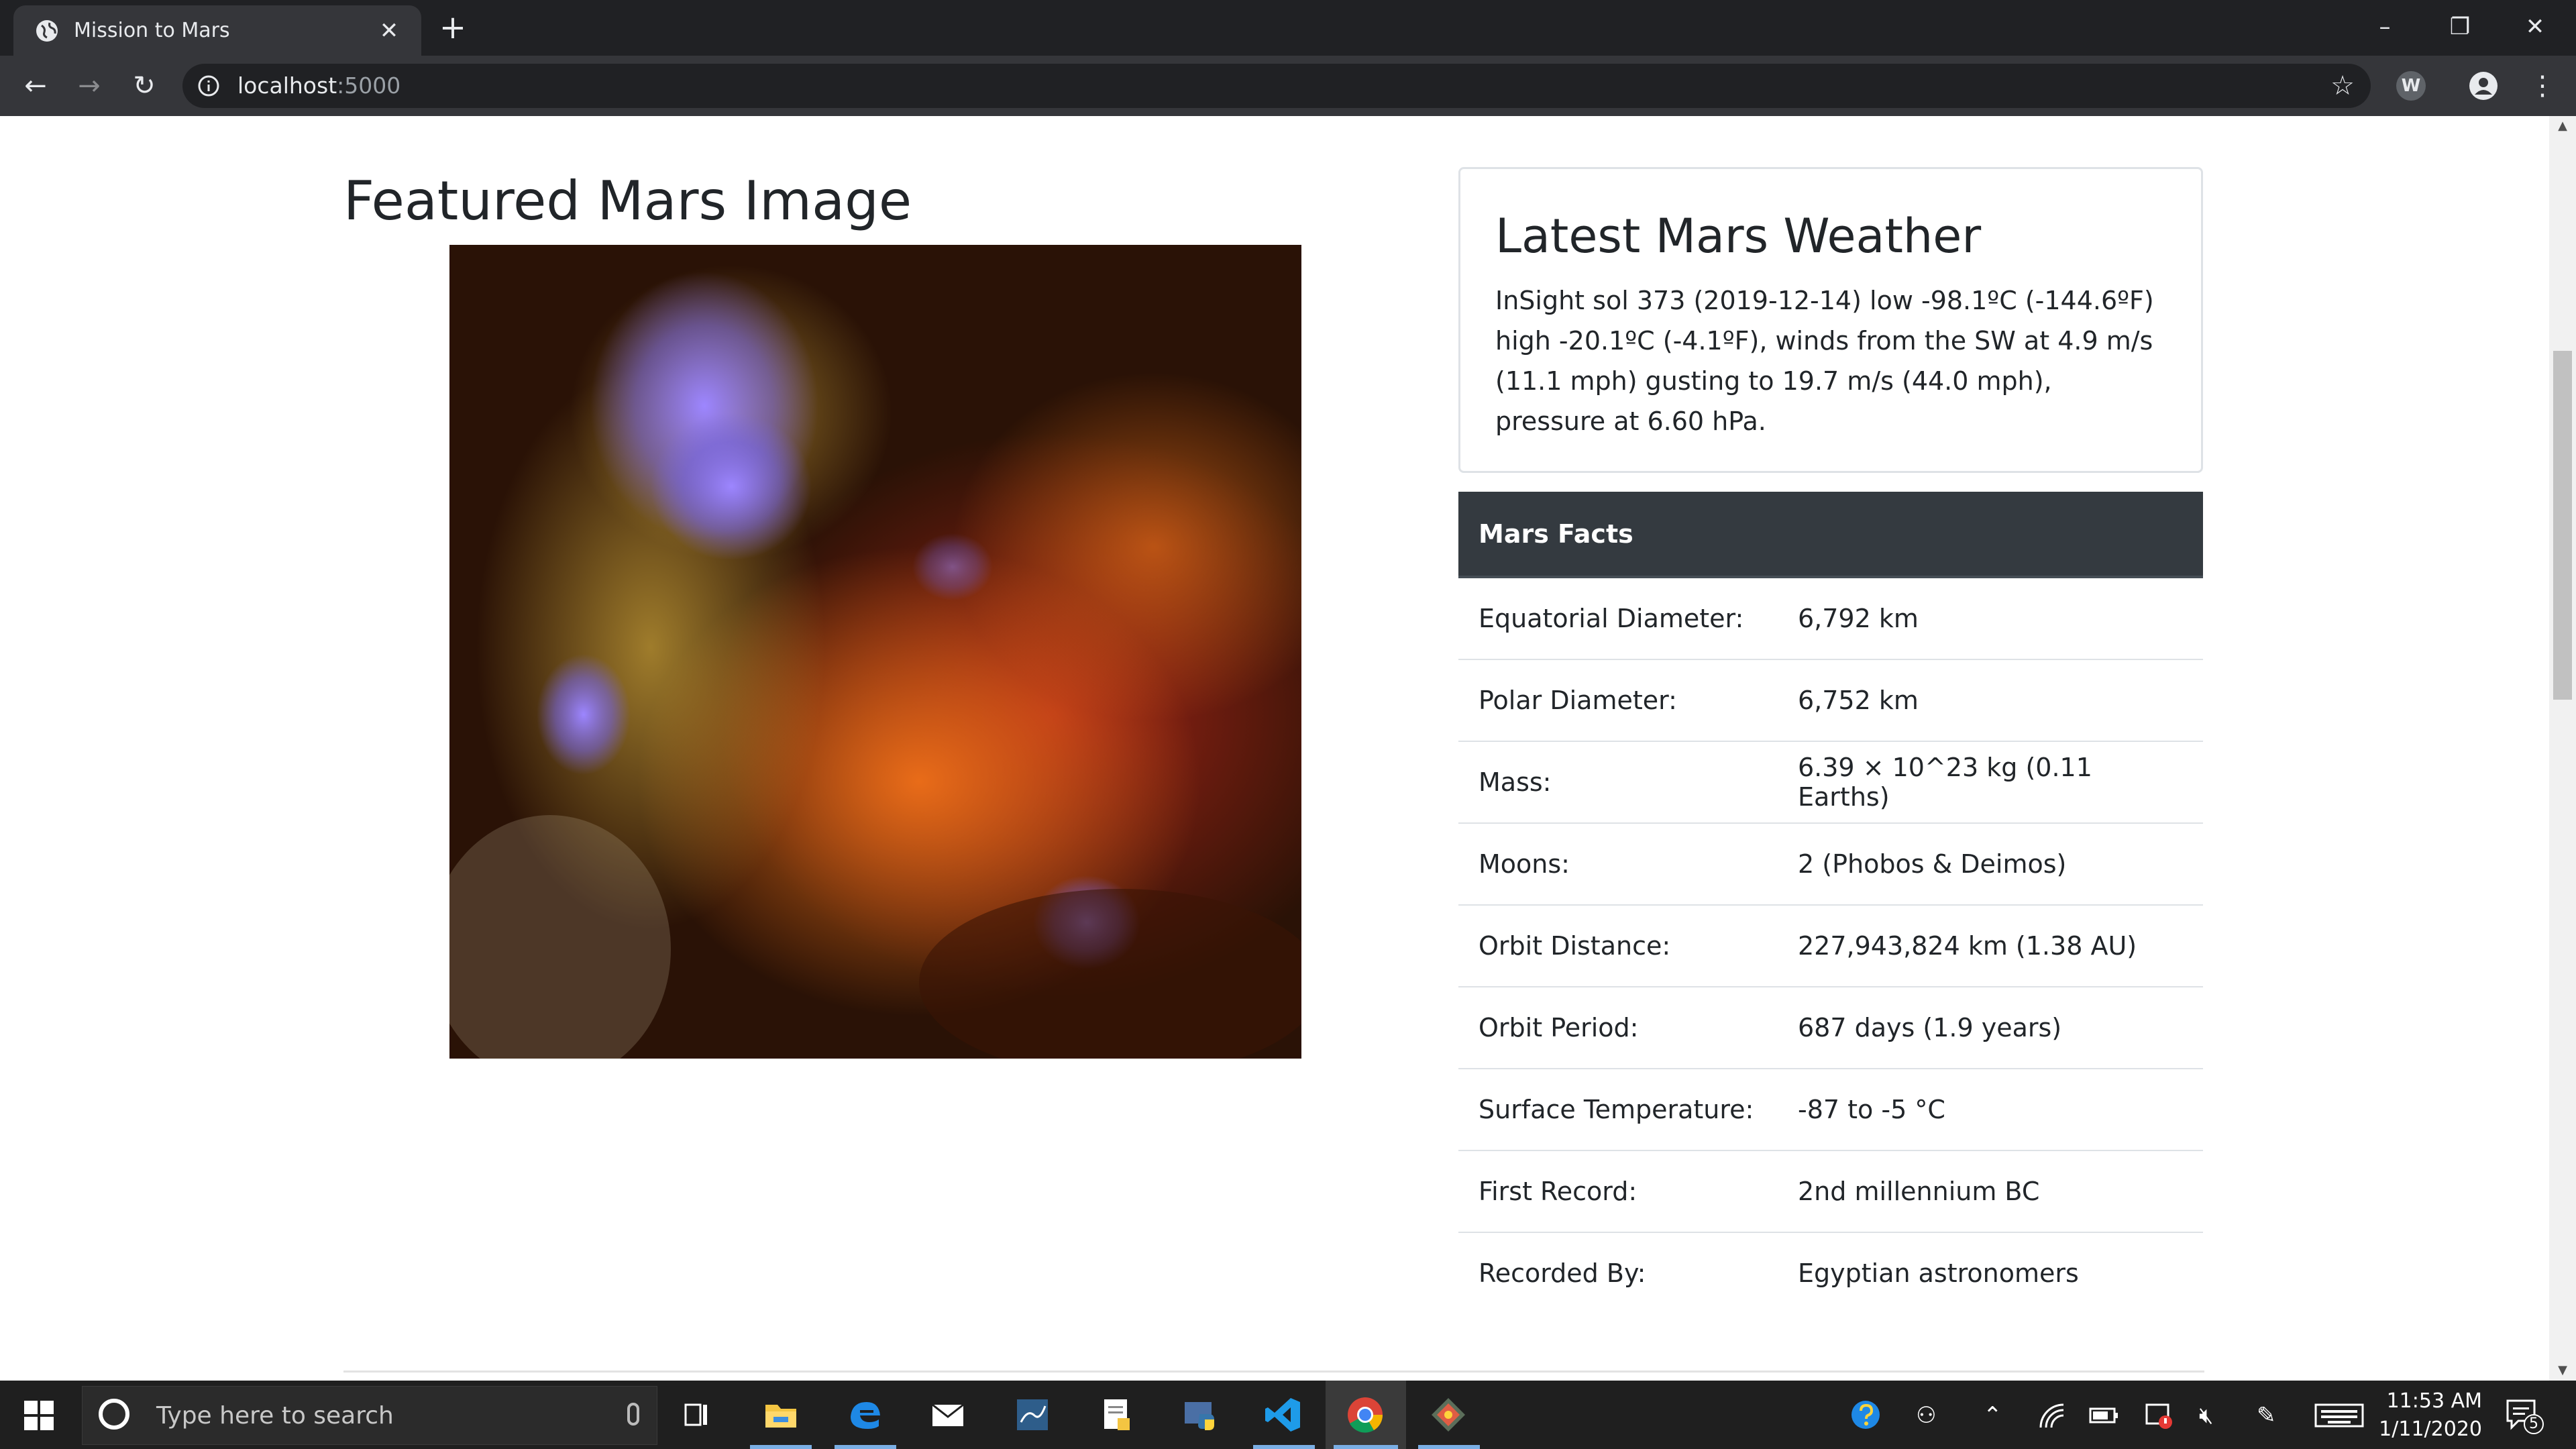 The image size is (2576, 1449). Describe the element at coordinates (2459, 27) in the screenshot. I see `restore-icon: ❐` at that location.